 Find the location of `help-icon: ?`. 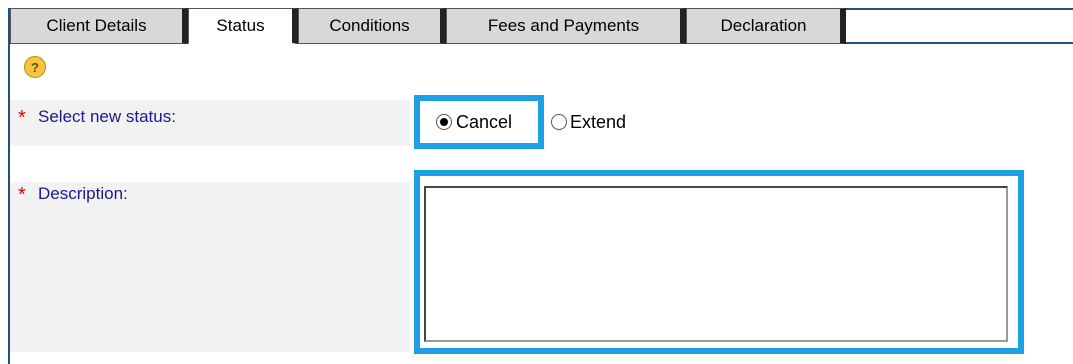

help-icon: ? is located at coordinates (35, 67).